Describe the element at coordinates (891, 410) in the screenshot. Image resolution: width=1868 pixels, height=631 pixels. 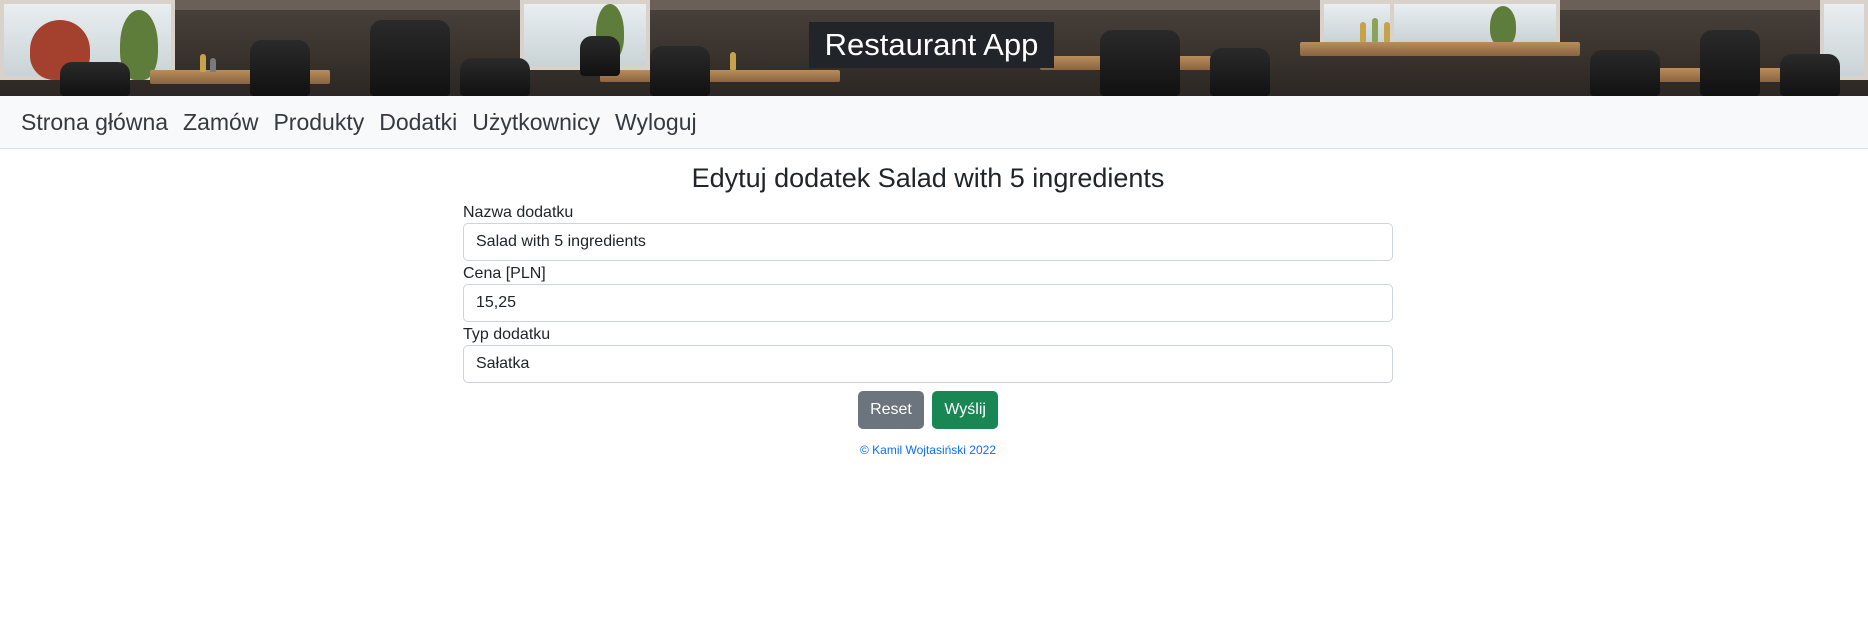
I see `reset-button: Reset` at that location.